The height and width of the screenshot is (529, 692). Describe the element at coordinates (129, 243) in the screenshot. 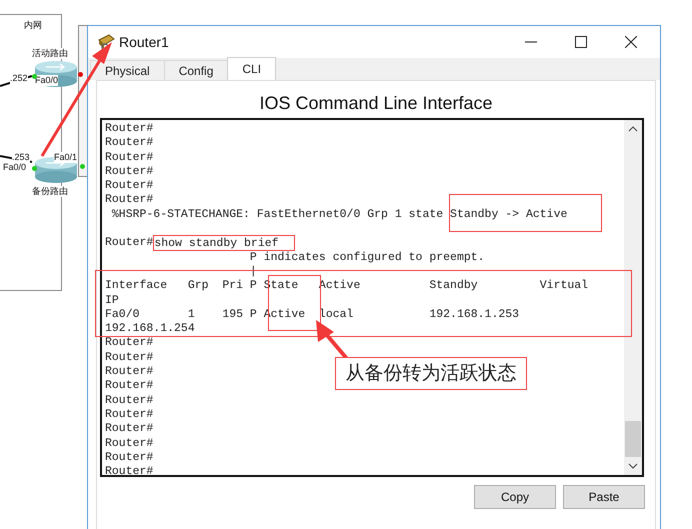

I see `terminal-prompt: Router#` at that location.